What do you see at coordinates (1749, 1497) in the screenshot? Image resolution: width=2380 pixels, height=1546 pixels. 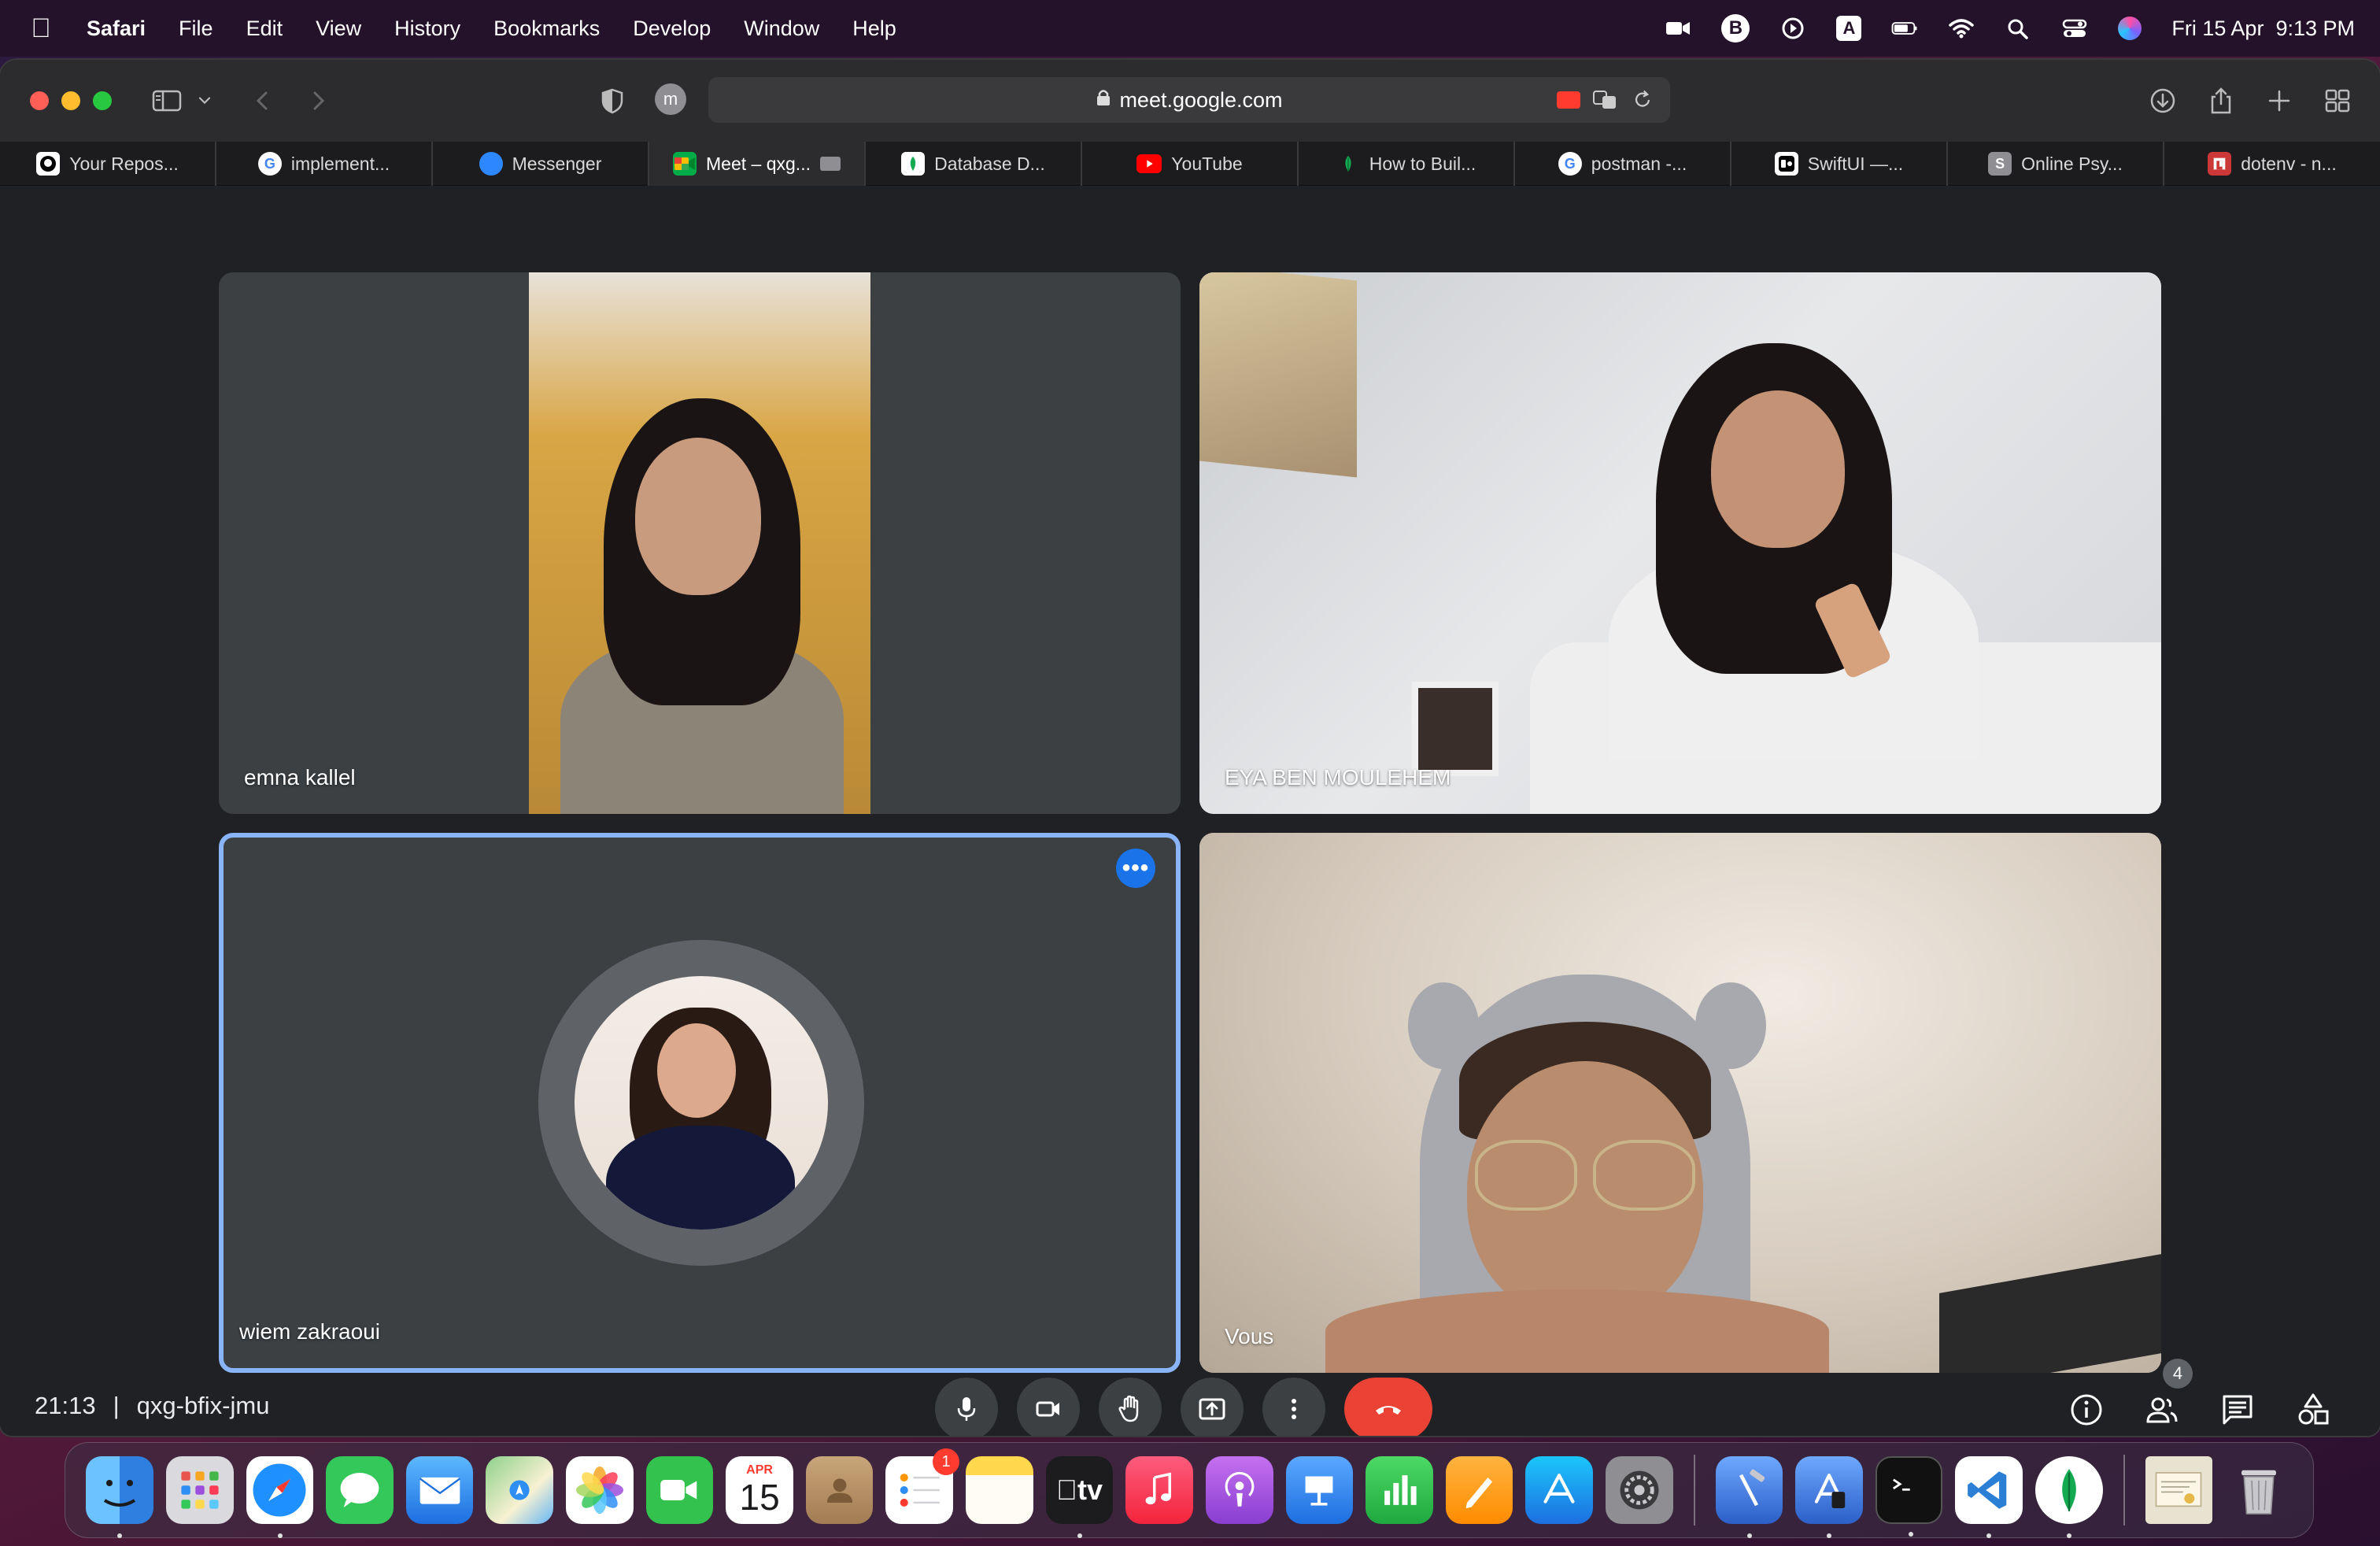 I see `xcode-icon` at bounding box center [1749, 1497].